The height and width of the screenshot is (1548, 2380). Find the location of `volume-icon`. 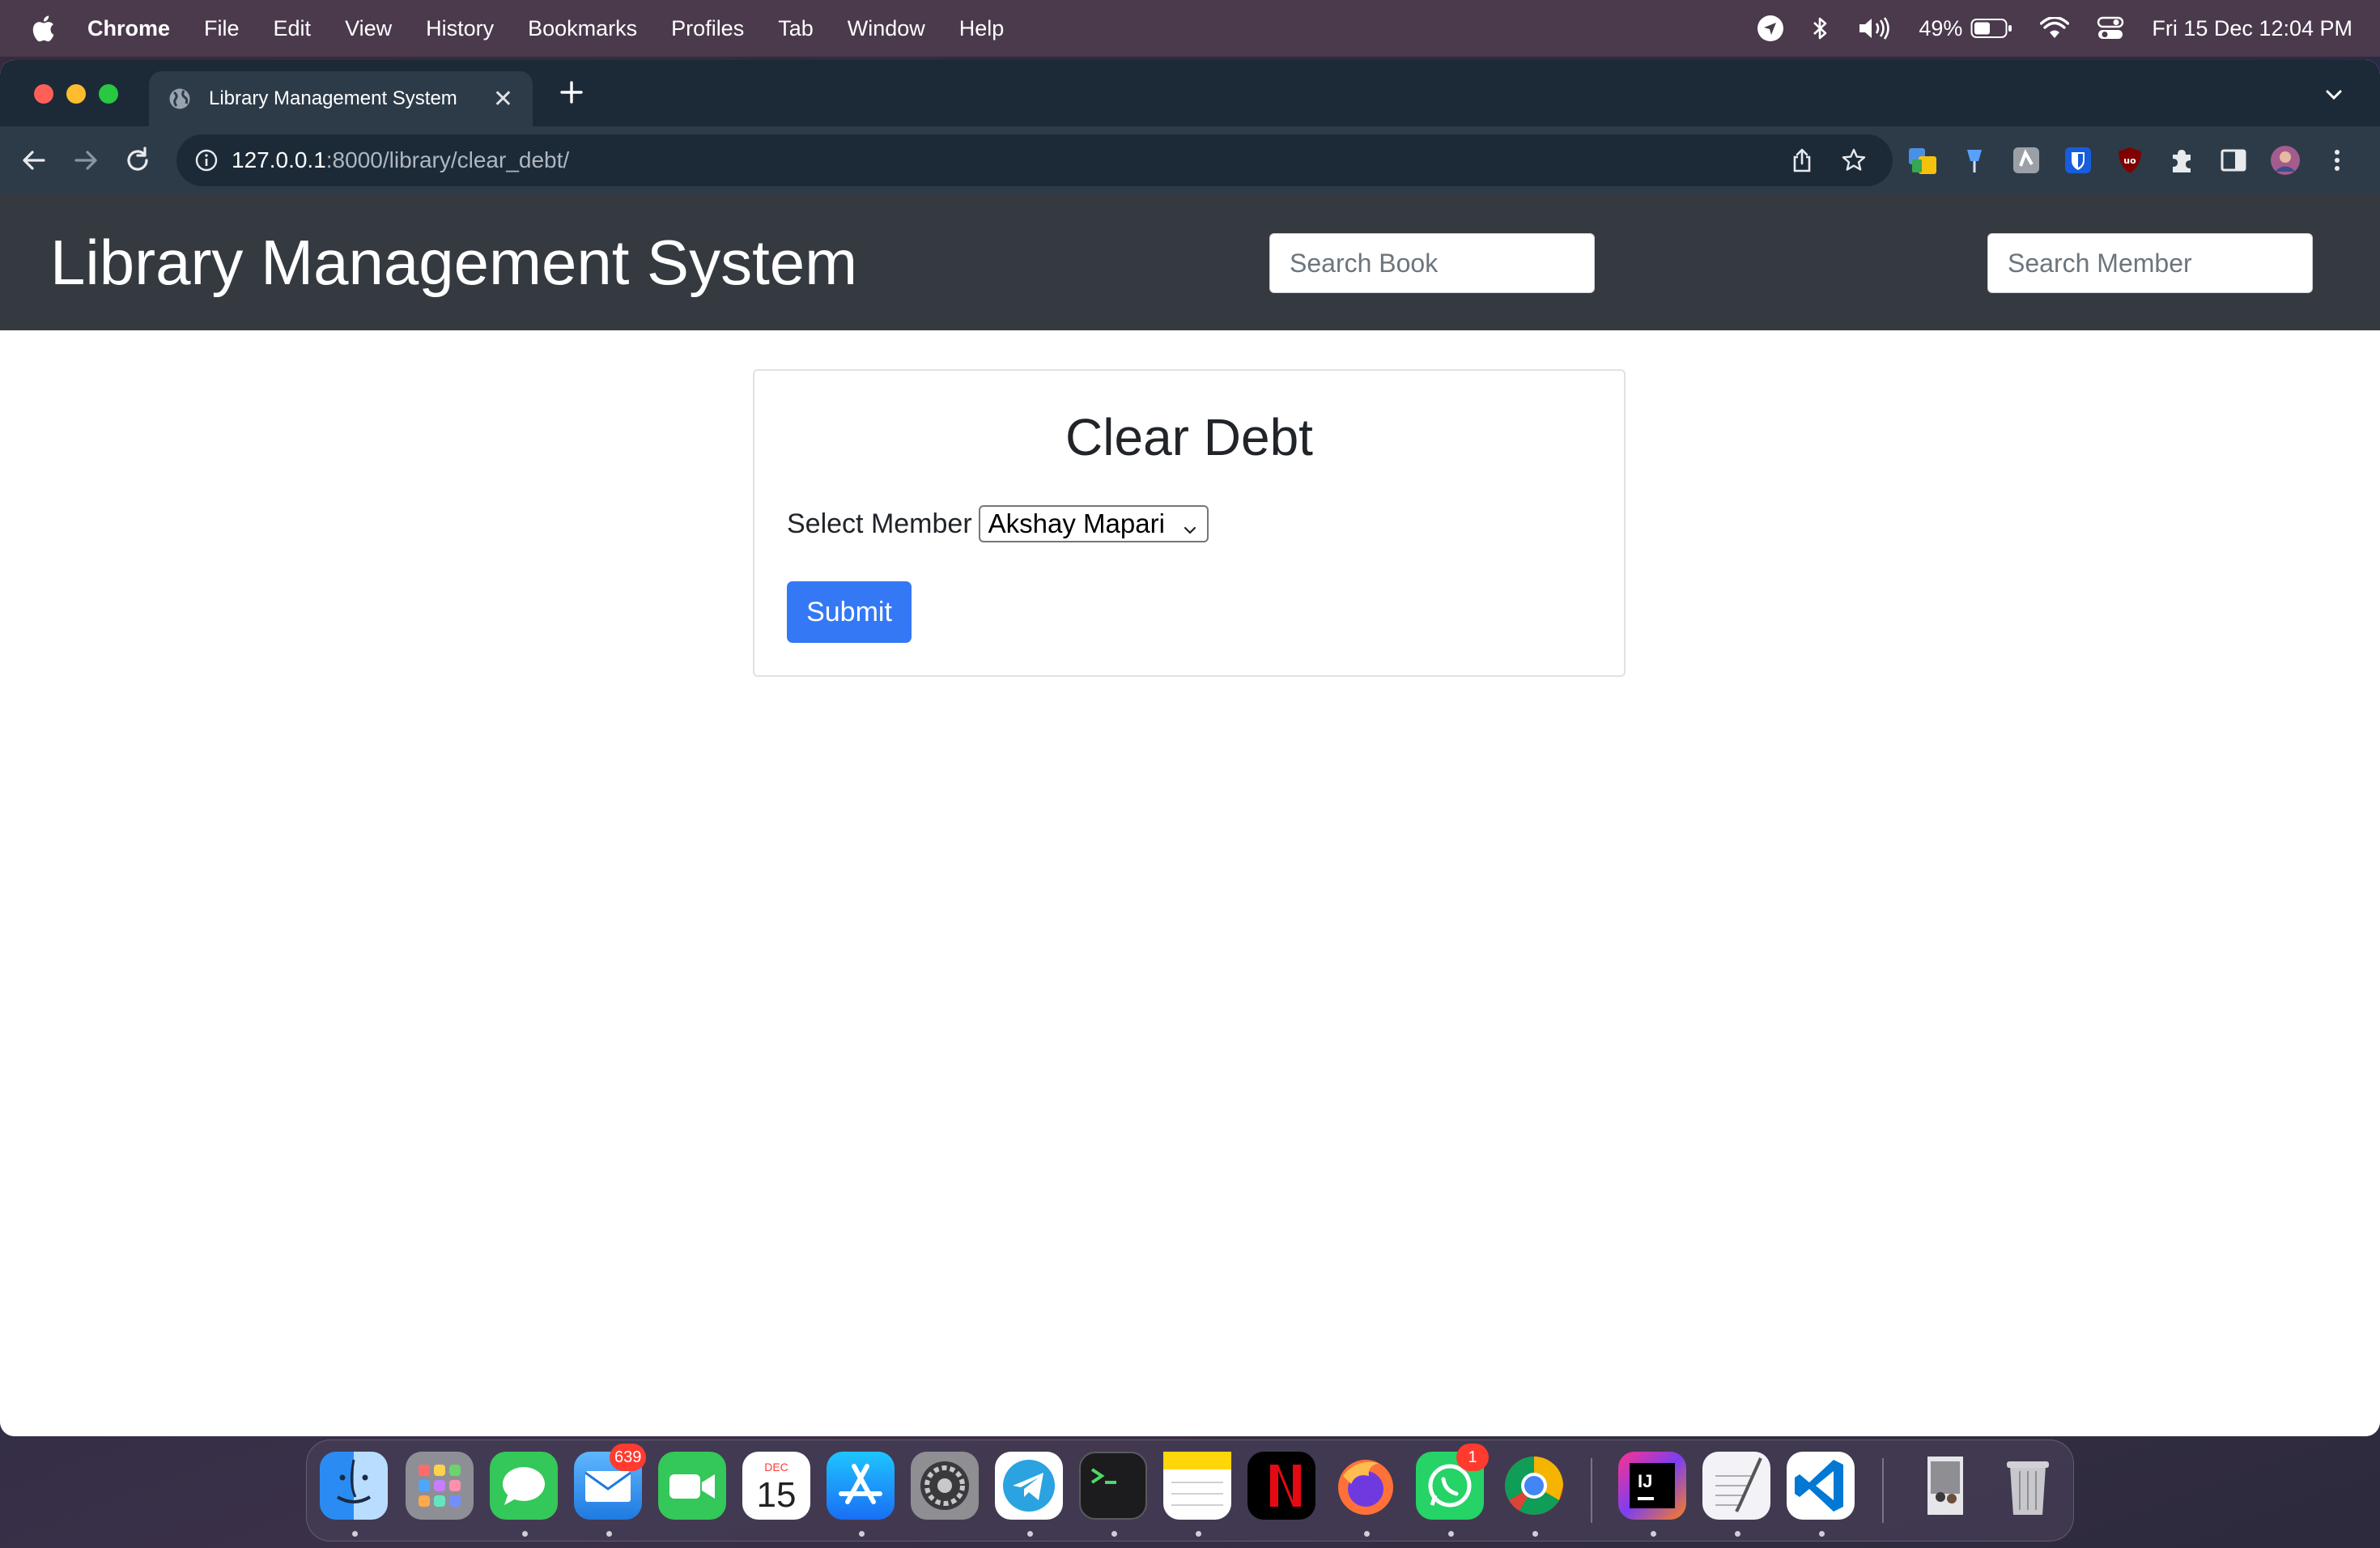

volume-icon is located at coordinates (1874, 28).